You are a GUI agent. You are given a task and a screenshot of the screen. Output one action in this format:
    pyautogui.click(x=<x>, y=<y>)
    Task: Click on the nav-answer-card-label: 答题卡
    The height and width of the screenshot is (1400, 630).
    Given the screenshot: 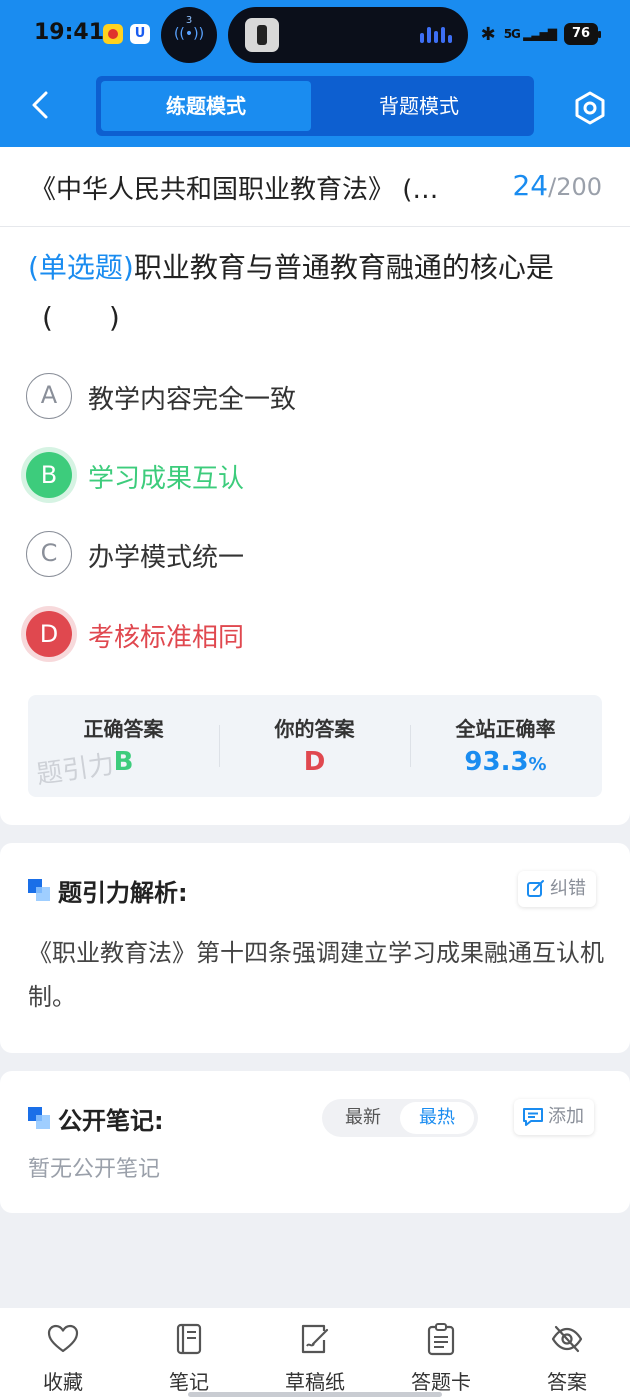 What is the action you would take?
    pyautogui.click(x=441, y=1382)
    